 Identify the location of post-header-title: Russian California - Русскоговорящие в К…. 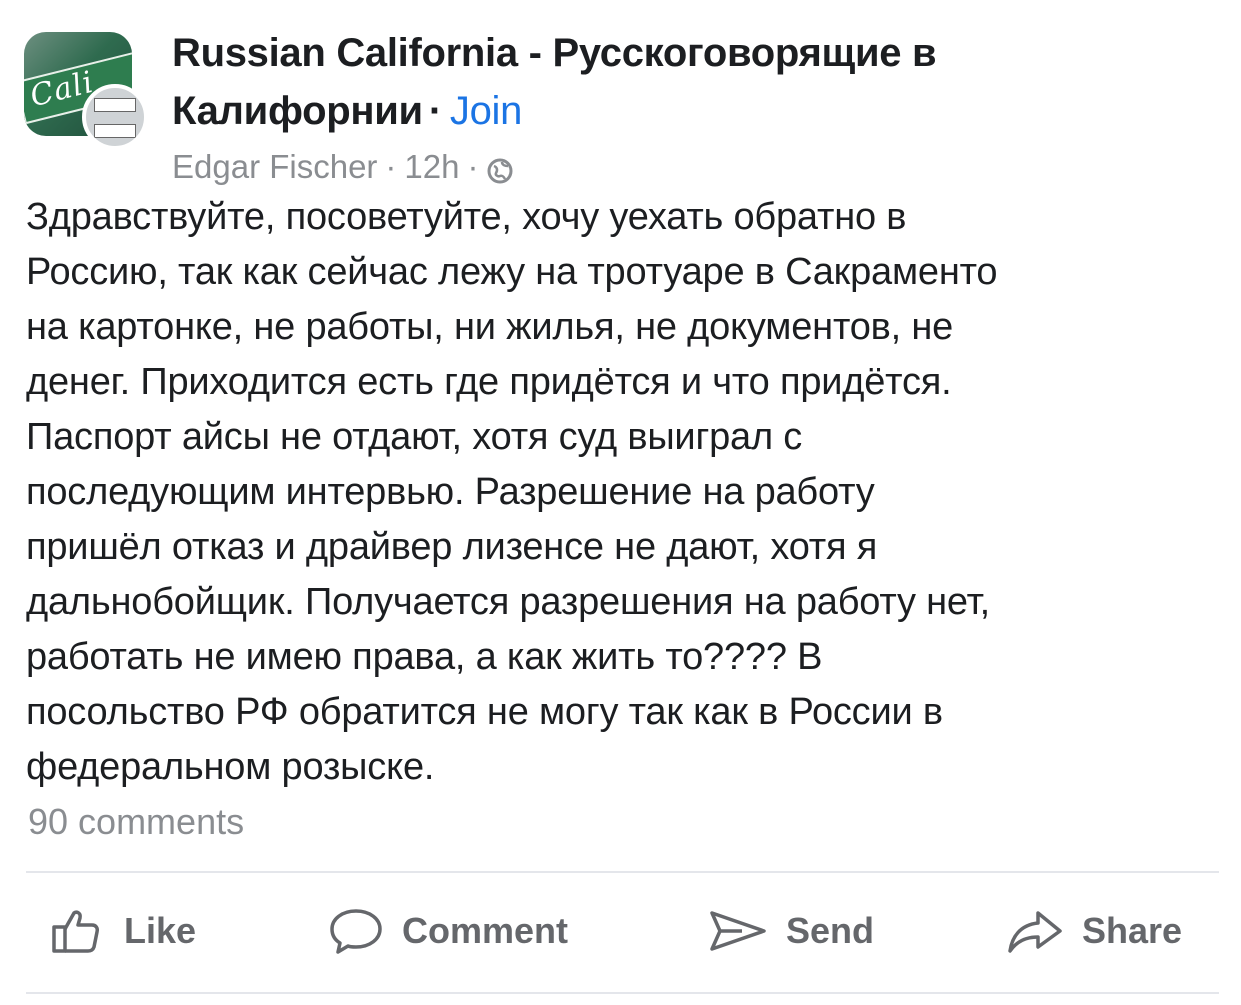
(692, 82).